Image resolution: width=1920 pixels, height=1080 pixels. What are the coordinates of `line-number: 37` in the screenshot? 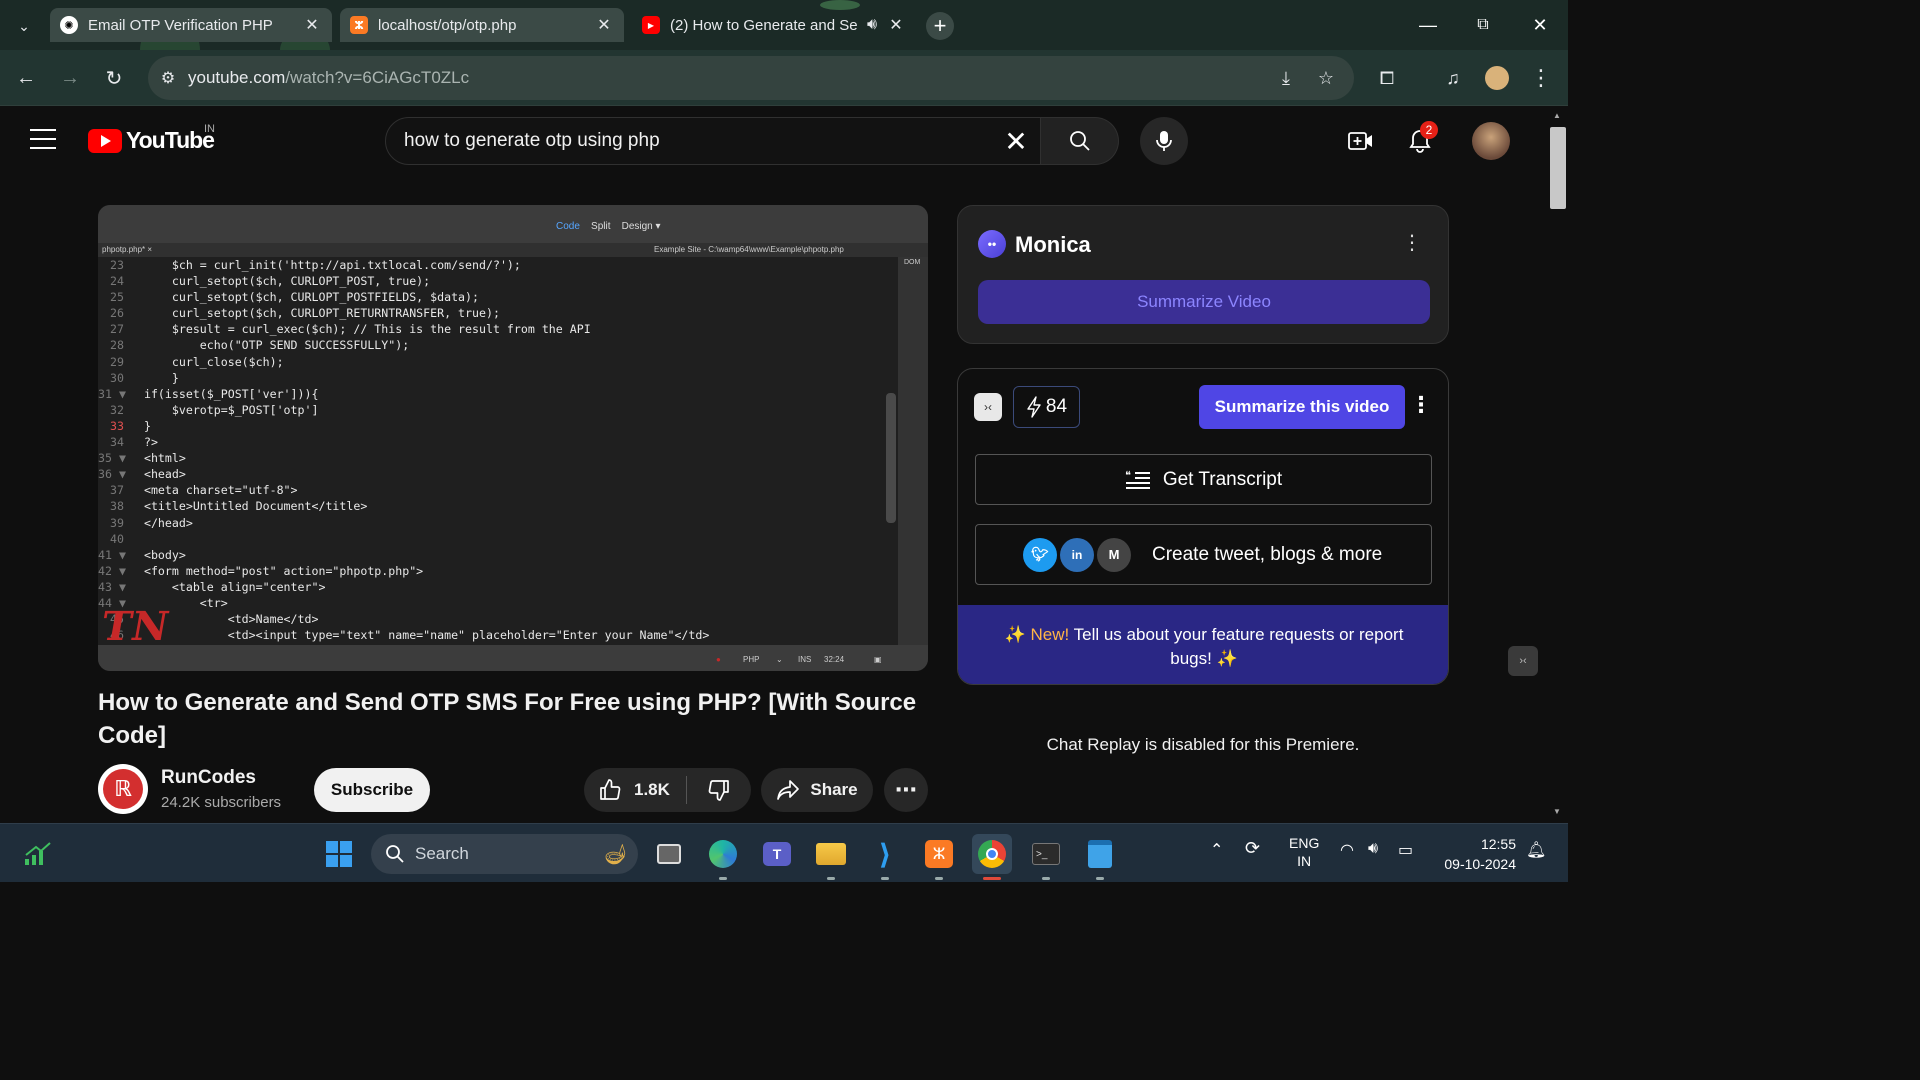 It's located at (117, 490).